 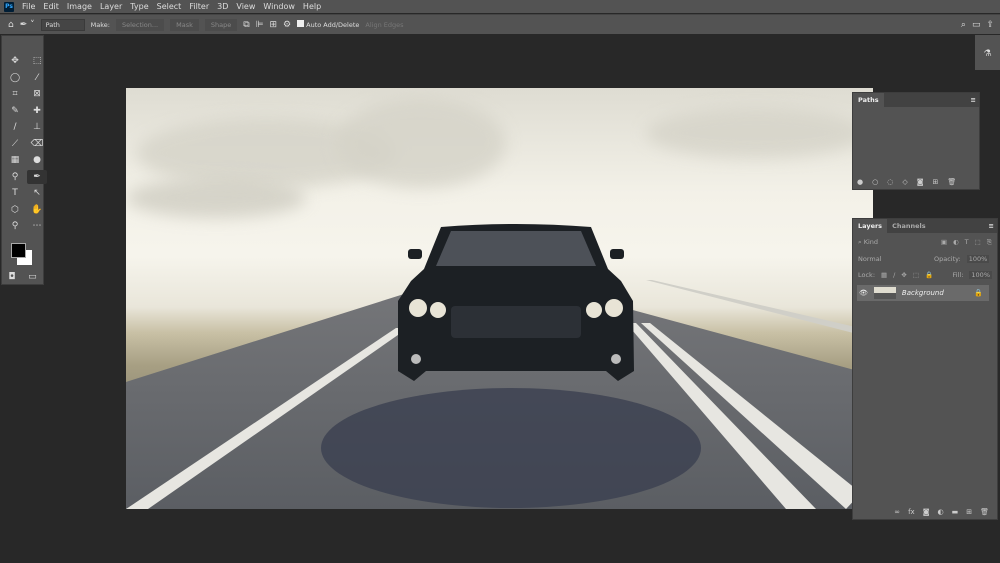 What do you see at coordinates (37, 226) in the screenshot?
I see `tool-icon-21: ⋯` at bounding box center [37, 226].